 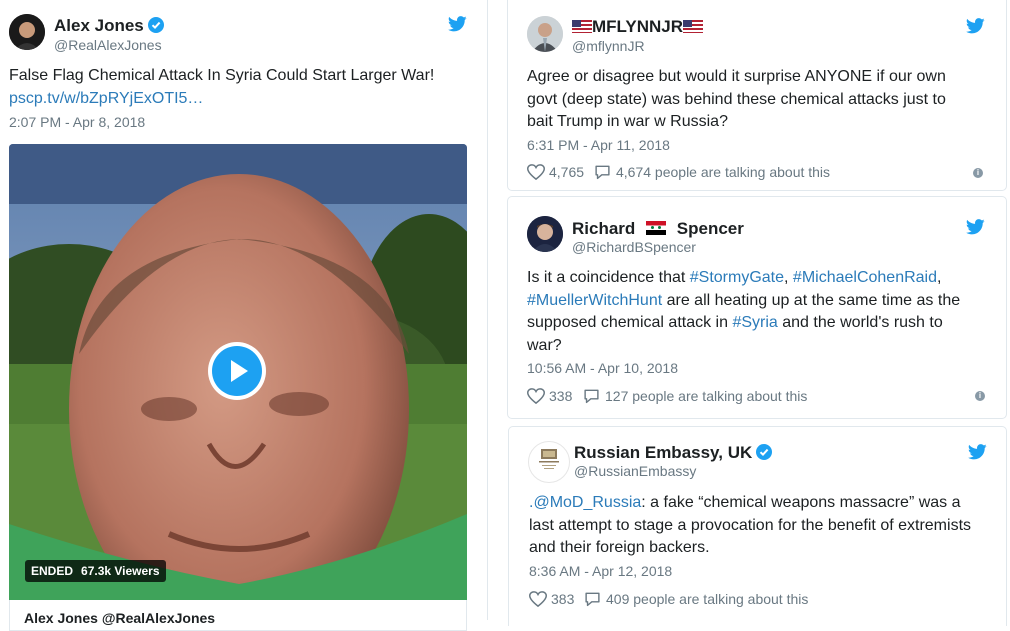 What do you see at coordinates (108, 45) in the screenshot?
I see `author-handle: @RealAlexJones` at bounding box center [108, 45].